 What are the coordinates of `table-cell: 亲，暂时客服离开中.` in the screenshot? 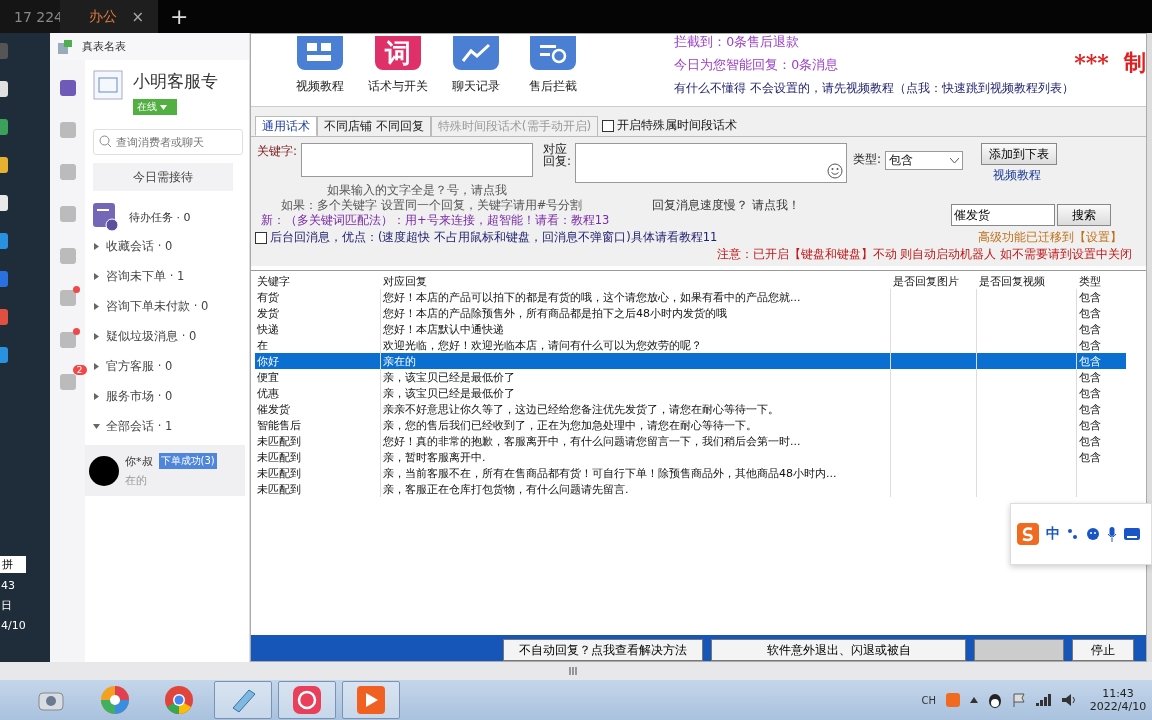 It's located at (636, 457).